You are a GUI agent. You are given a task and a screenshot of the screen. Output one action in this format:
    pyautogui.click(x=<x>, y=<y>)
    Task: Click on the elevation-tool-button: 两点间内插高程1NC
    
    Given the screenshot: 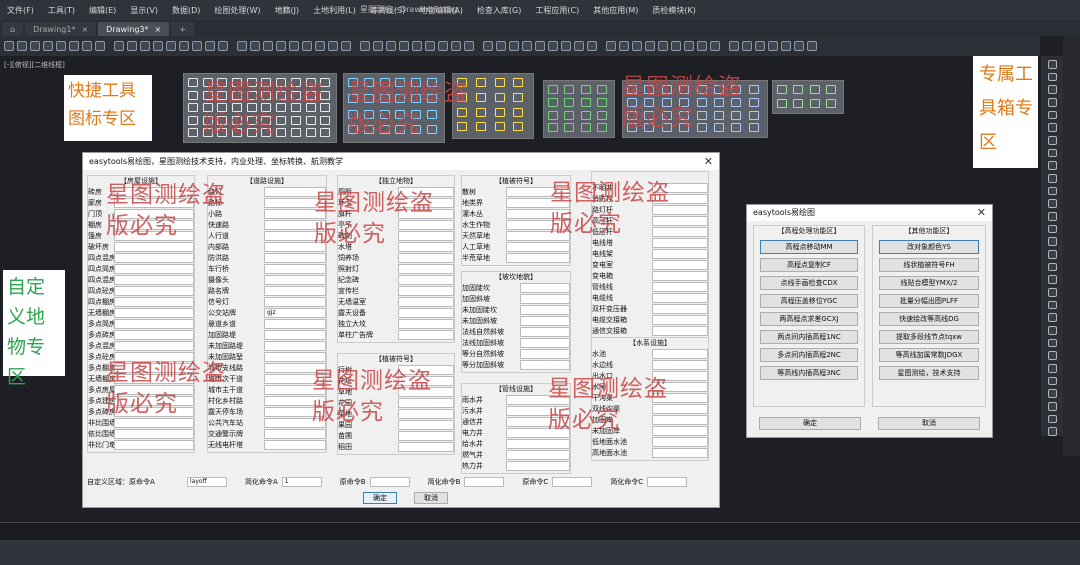 What is the action you would take?
    pyautogui.click(x=809, y=337)
    